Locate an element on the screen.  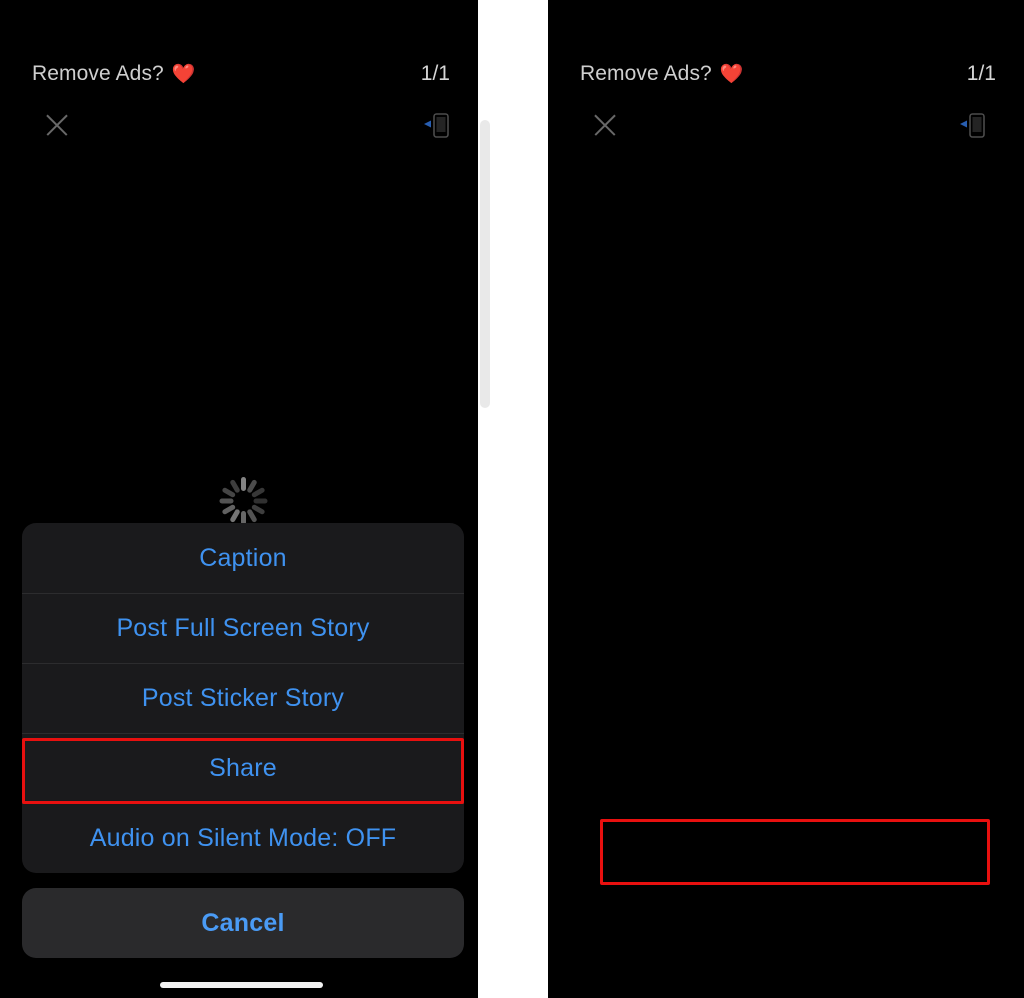
action-sheet-item-post-sticker-story: Post Sticker Story is located at coordinates (243, 698).